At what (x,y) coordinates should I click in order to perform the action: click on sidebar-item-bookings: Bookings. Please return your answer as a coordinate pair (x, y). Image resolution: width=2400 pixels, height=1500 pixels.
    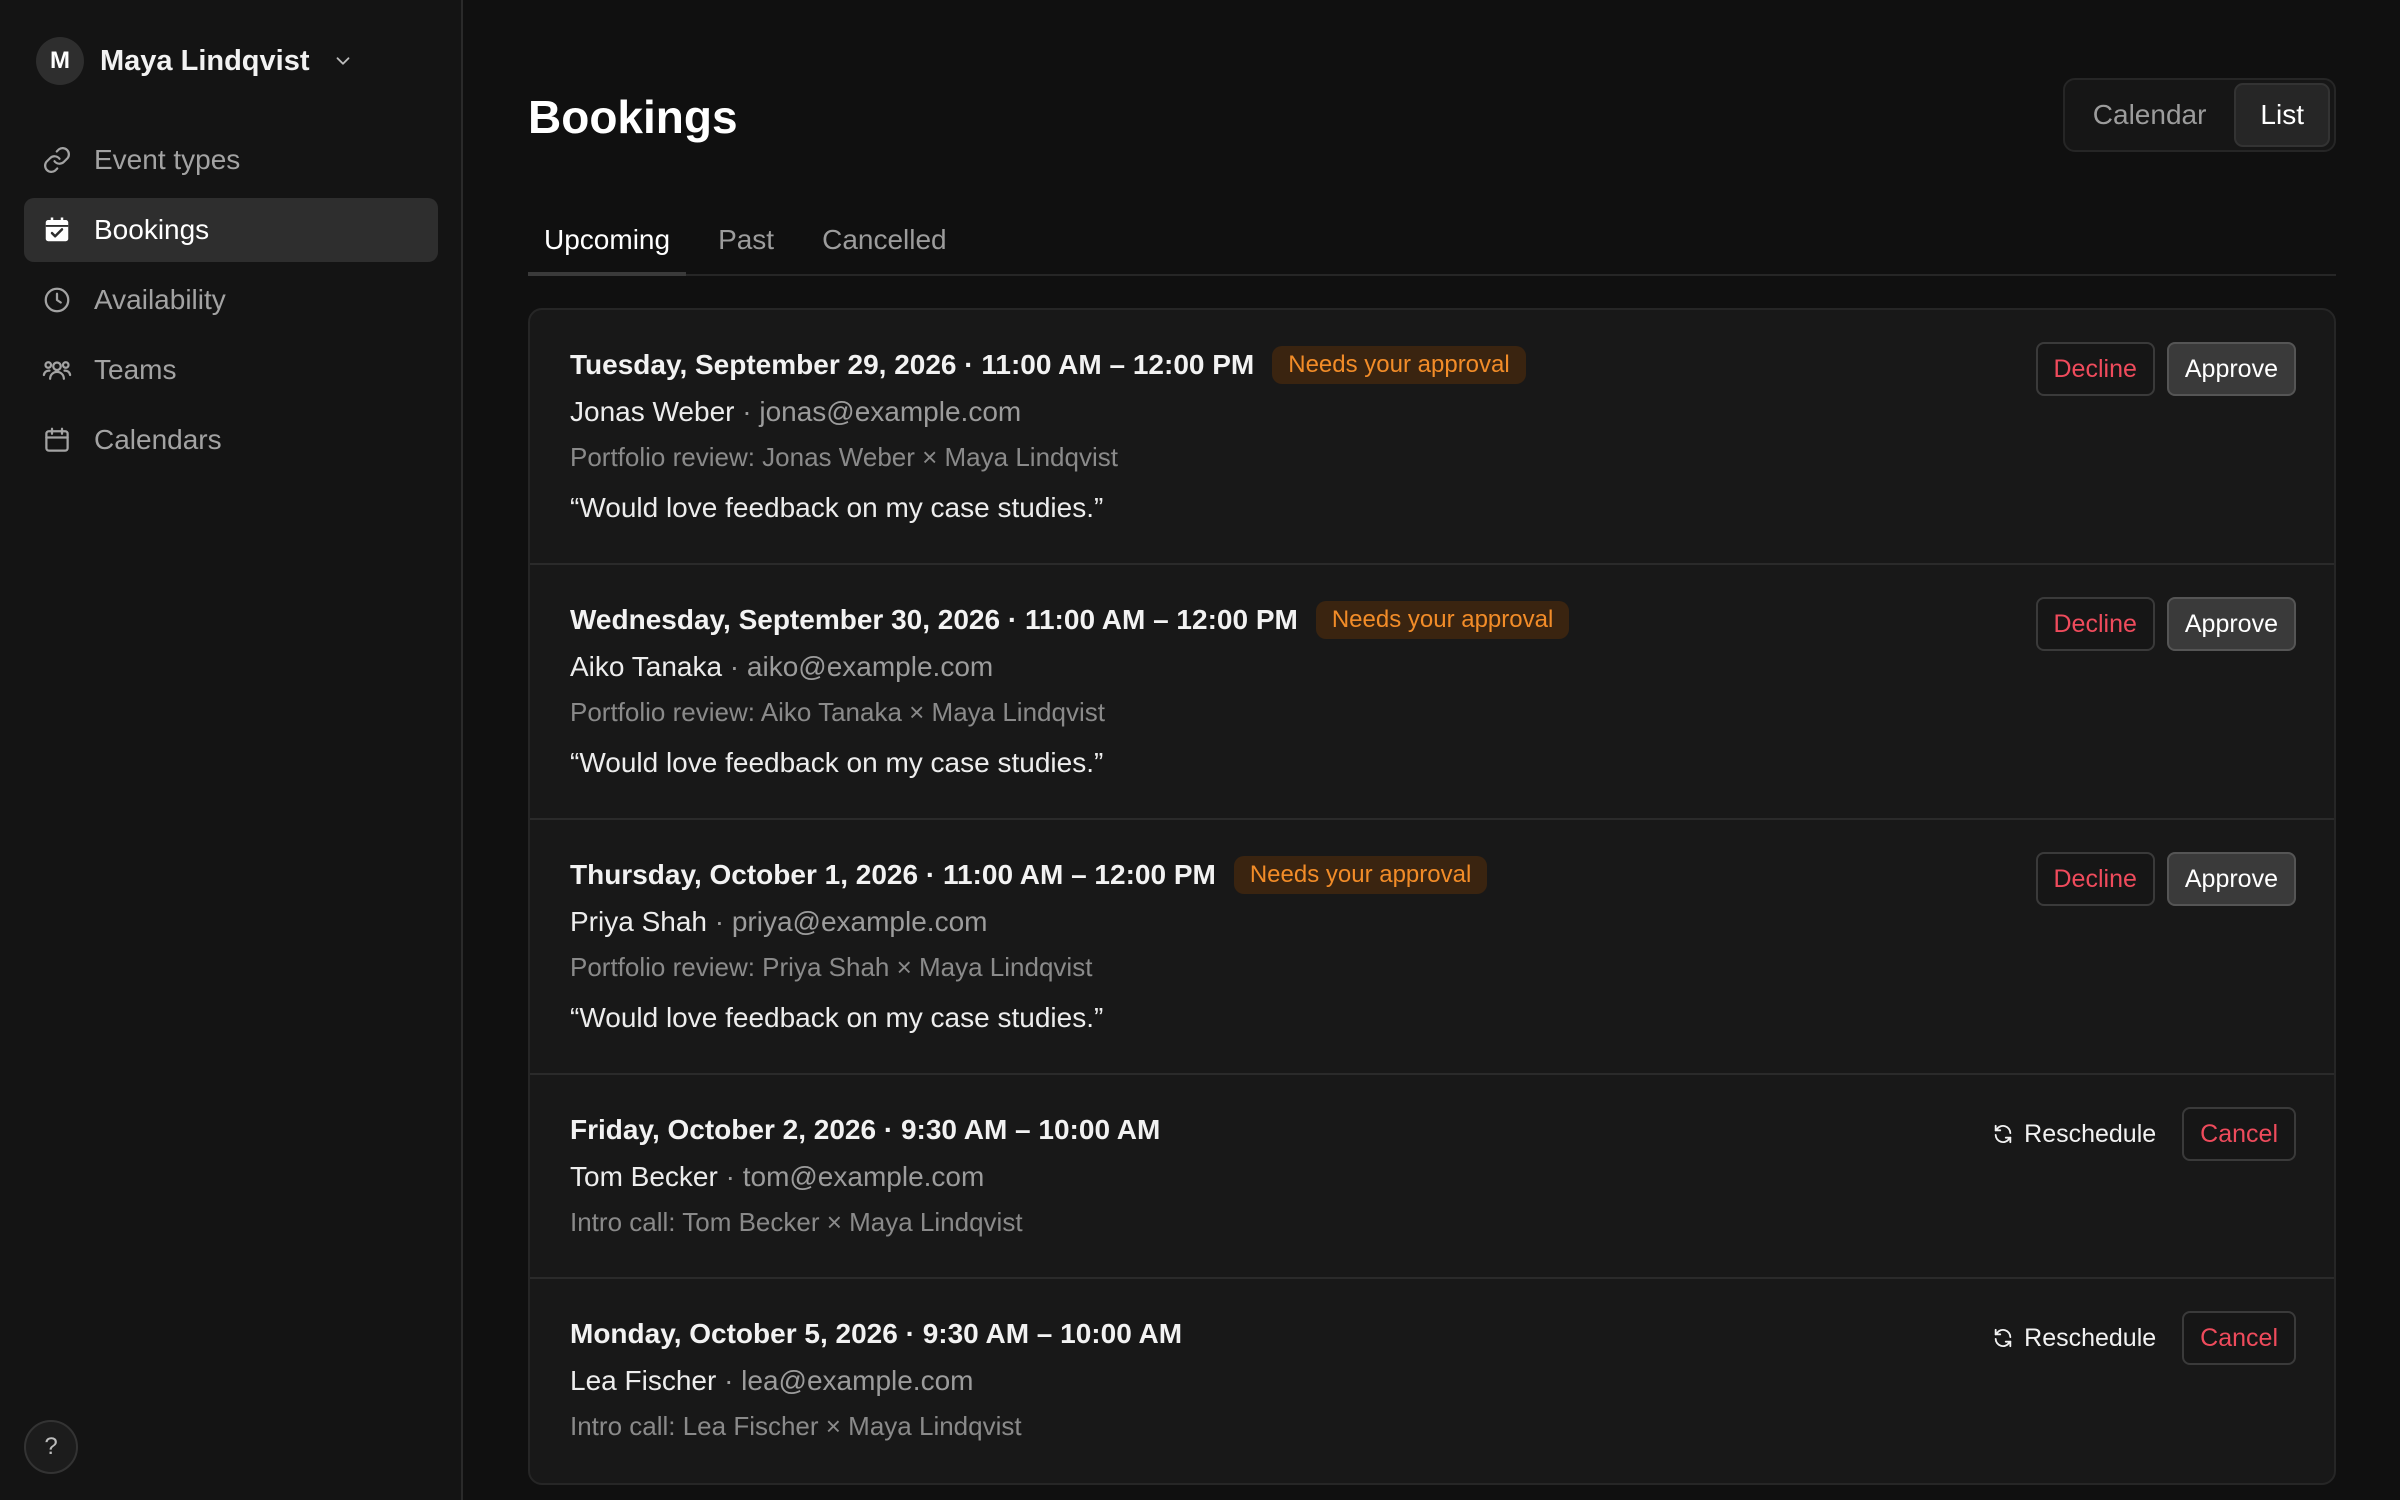
    Looking at the image, I should click on (231, 230).